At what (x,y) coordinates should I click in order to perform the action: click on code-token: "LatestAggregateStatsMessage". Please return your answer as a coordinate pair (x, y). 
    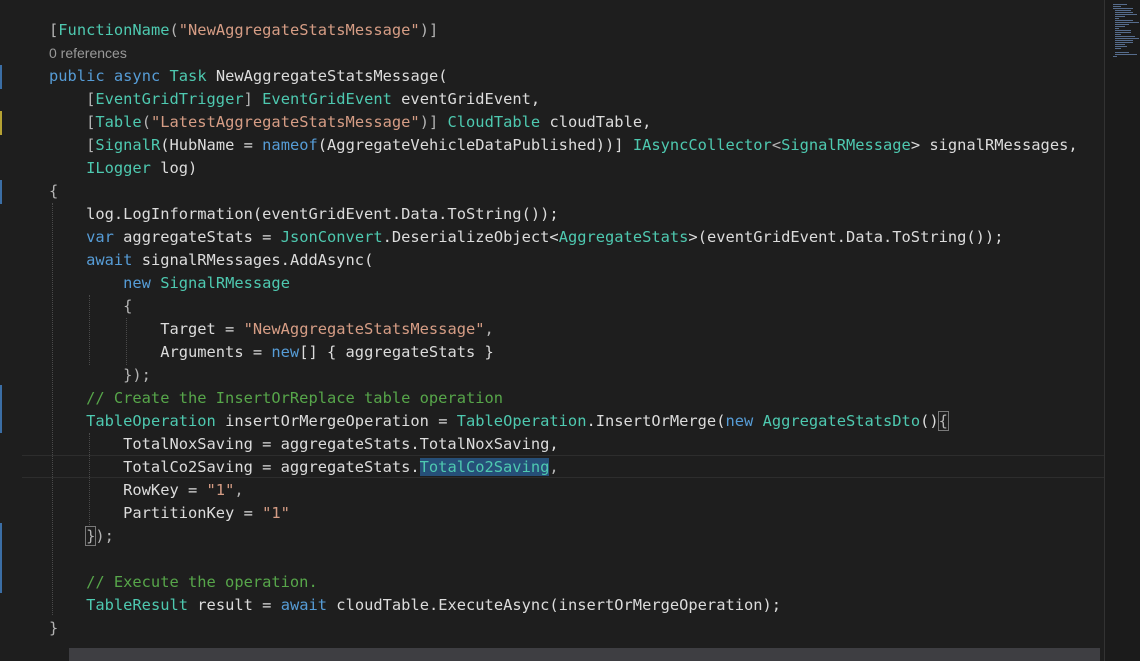
    Looking at the image, I should click on (285, 122).